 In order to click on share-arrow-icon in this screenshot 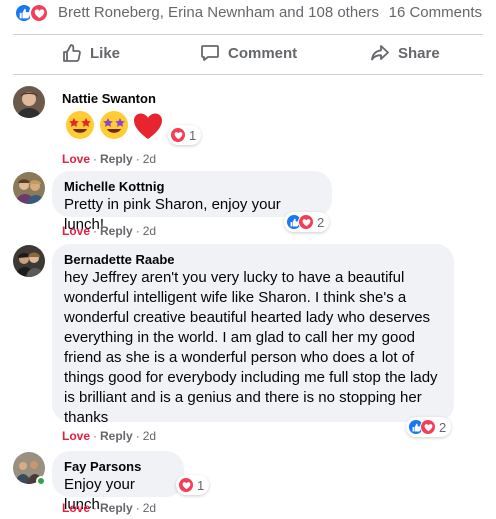, I will do `click(380, 53)`.